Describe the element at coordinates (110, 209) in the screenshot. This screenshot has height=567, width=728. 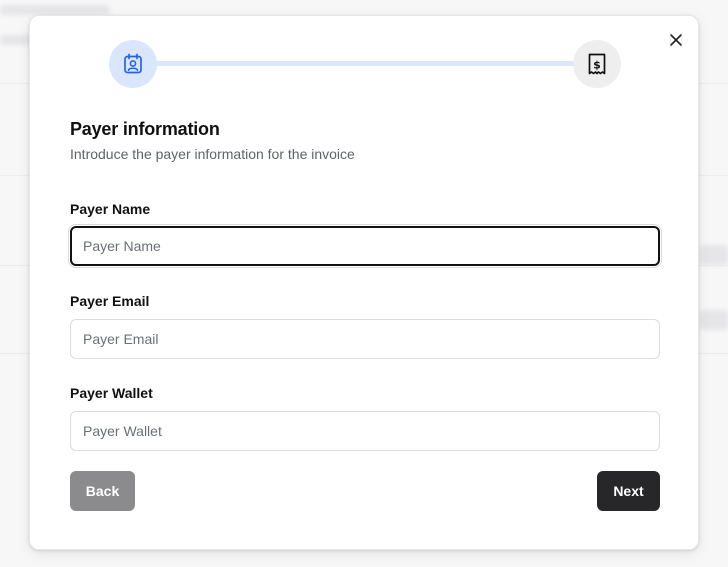
I see `payer-name-label: Payer Name` at that location.